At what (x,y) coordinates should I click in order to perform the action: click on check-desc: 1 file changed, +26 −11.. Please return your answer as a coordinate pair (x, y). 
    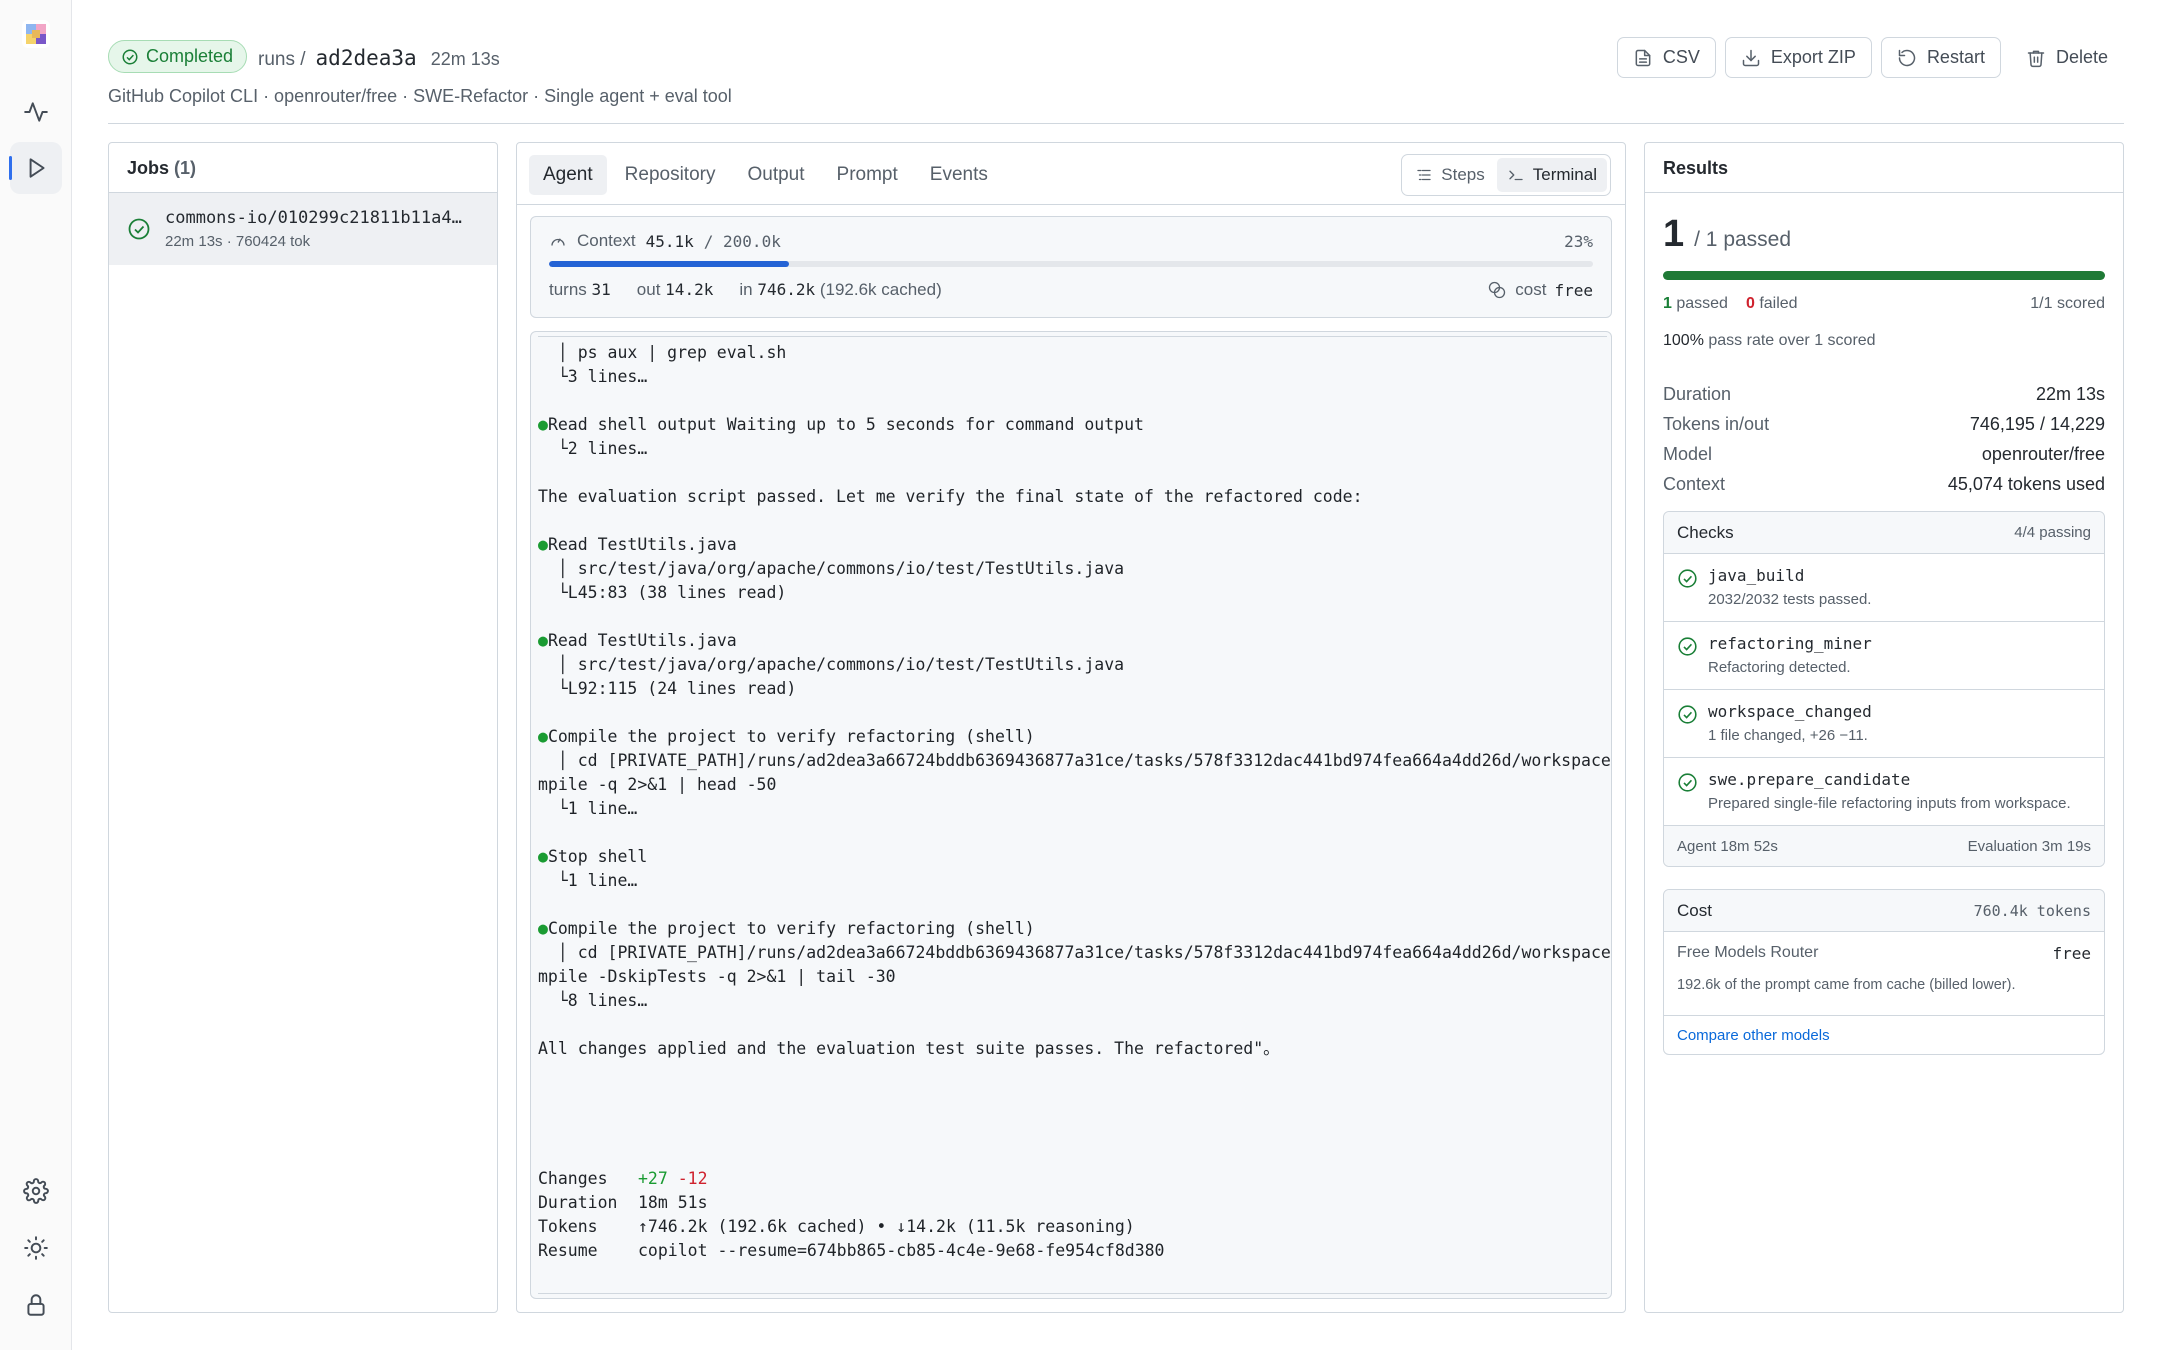
    Looking at the image, I should click on (1788, 735).